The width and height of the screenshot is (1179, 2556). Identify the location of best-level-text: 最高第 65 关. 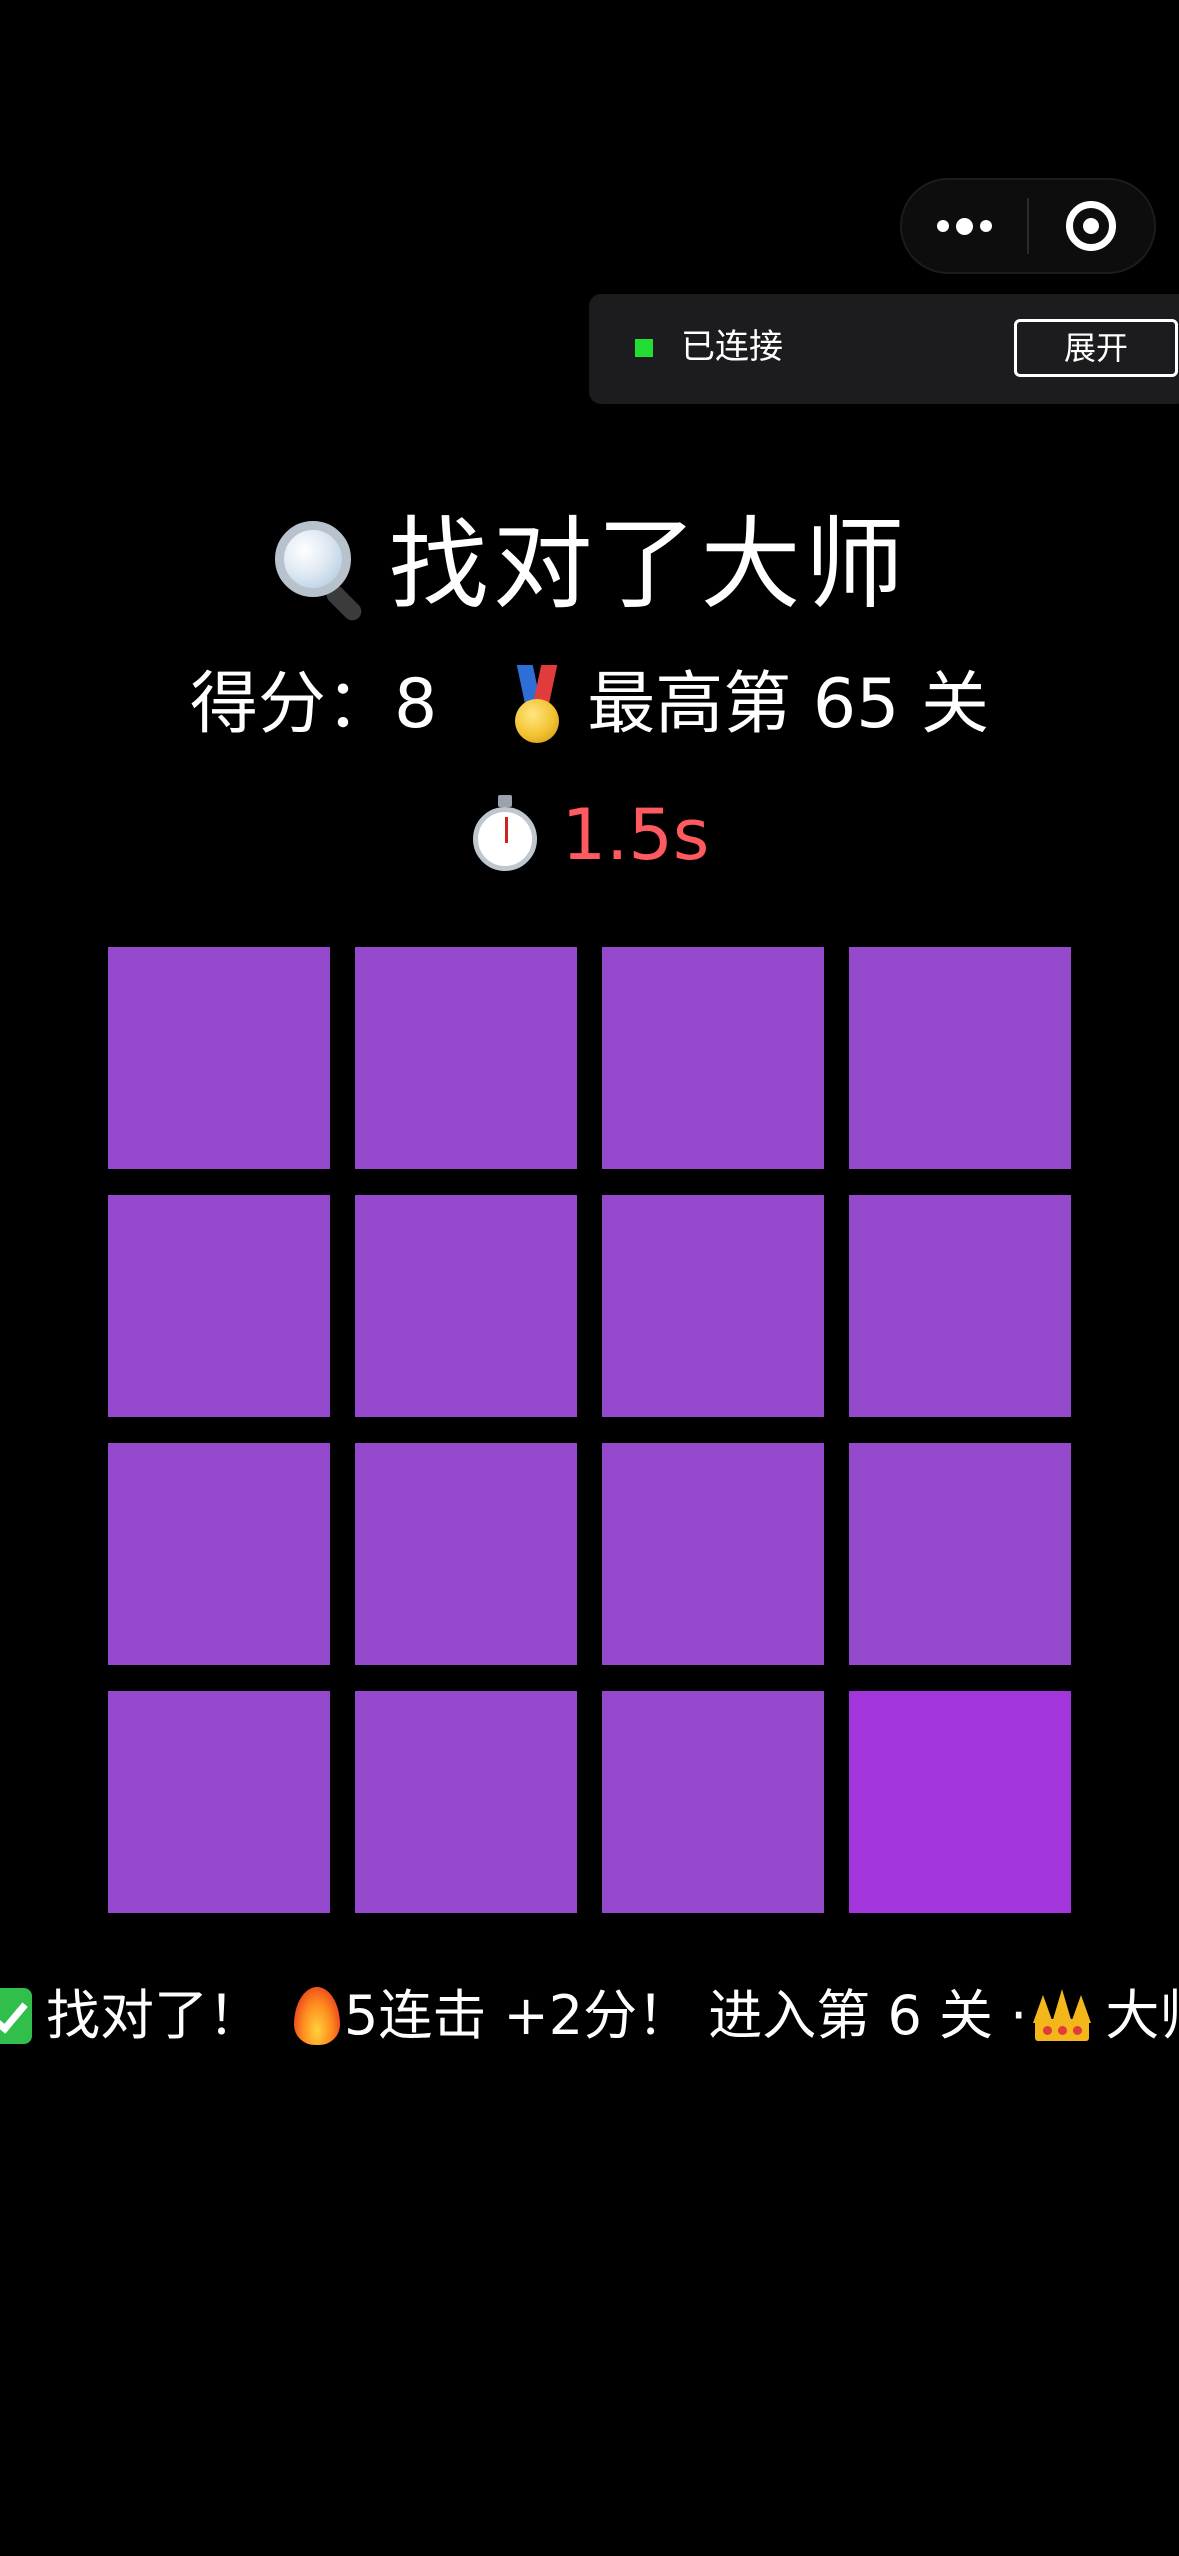
(788, 704).